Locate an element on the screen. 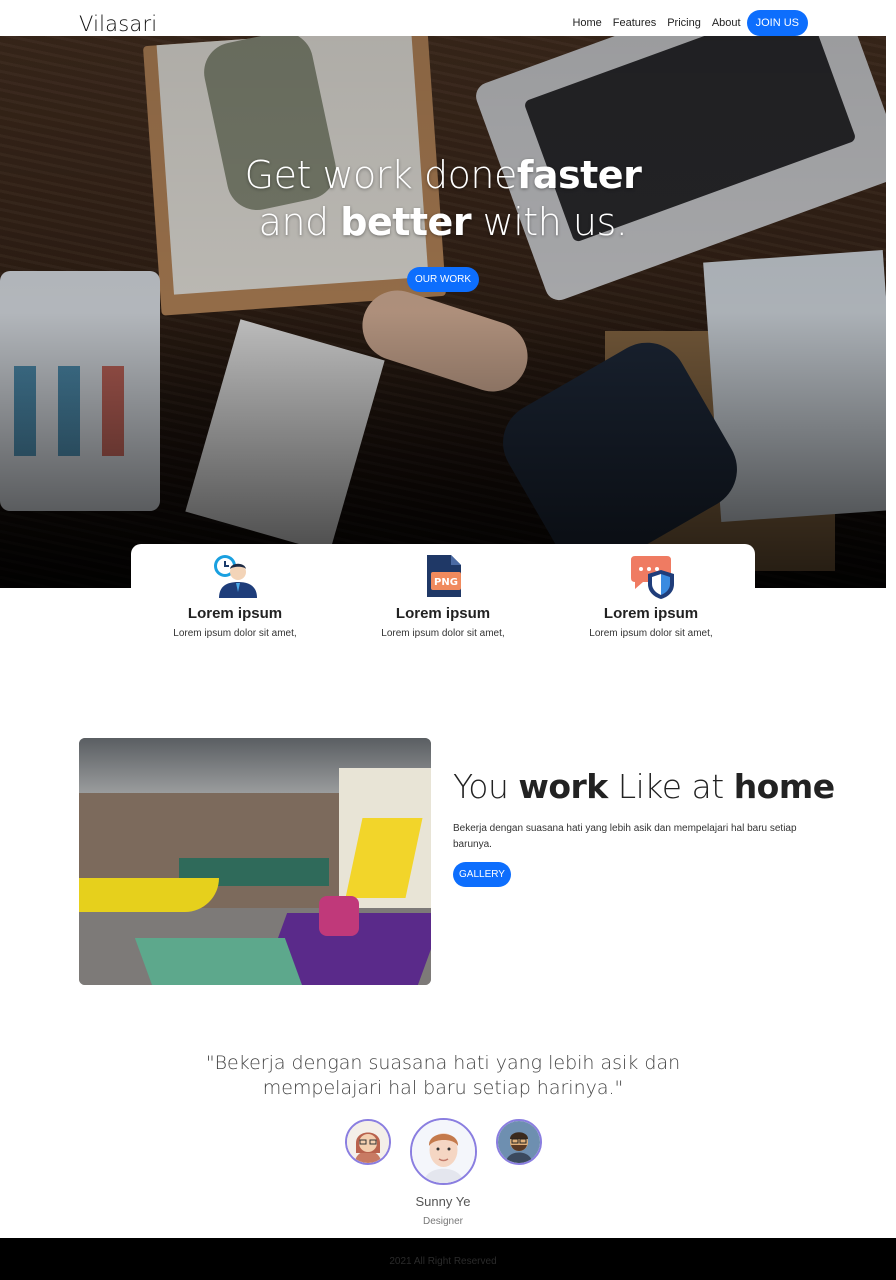 This screenshot has height=1280, width=896. testimonial-name: Sunny Ye is located at coordinates (443, 1201).